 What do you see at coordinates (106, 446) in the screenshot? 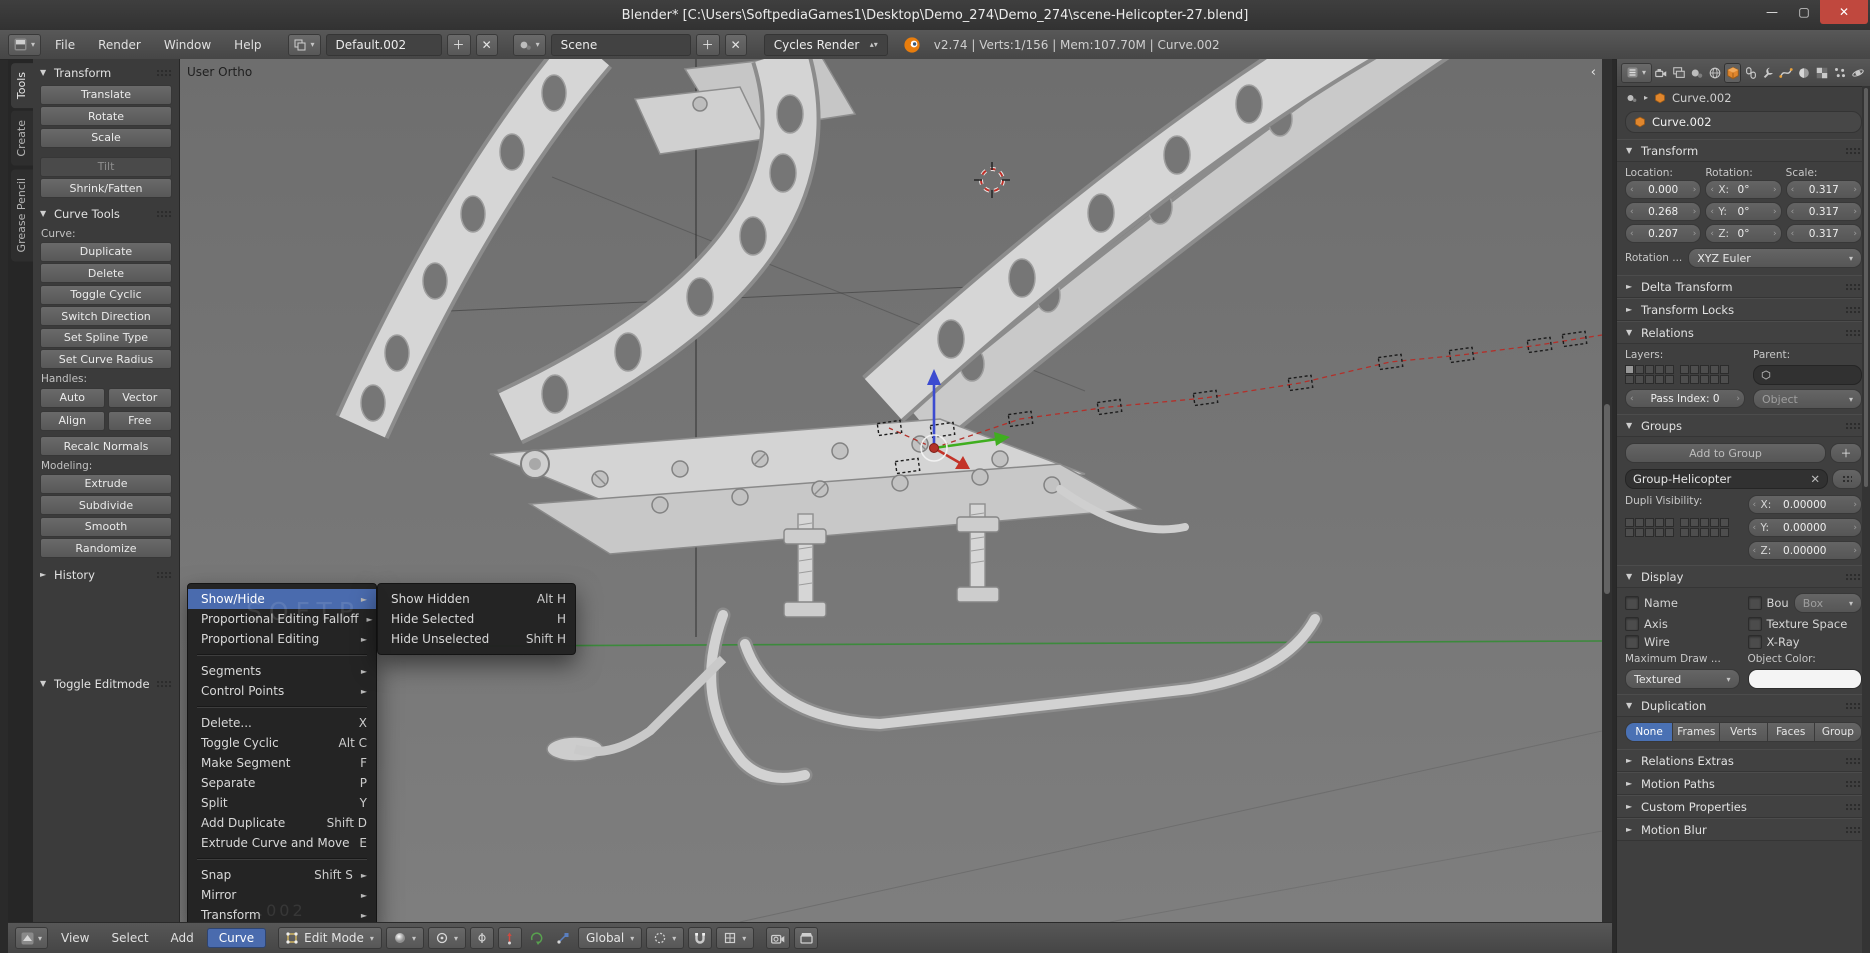
I see `recalc-normals-button: Recalc Normals` at bounding box center [106, 446].